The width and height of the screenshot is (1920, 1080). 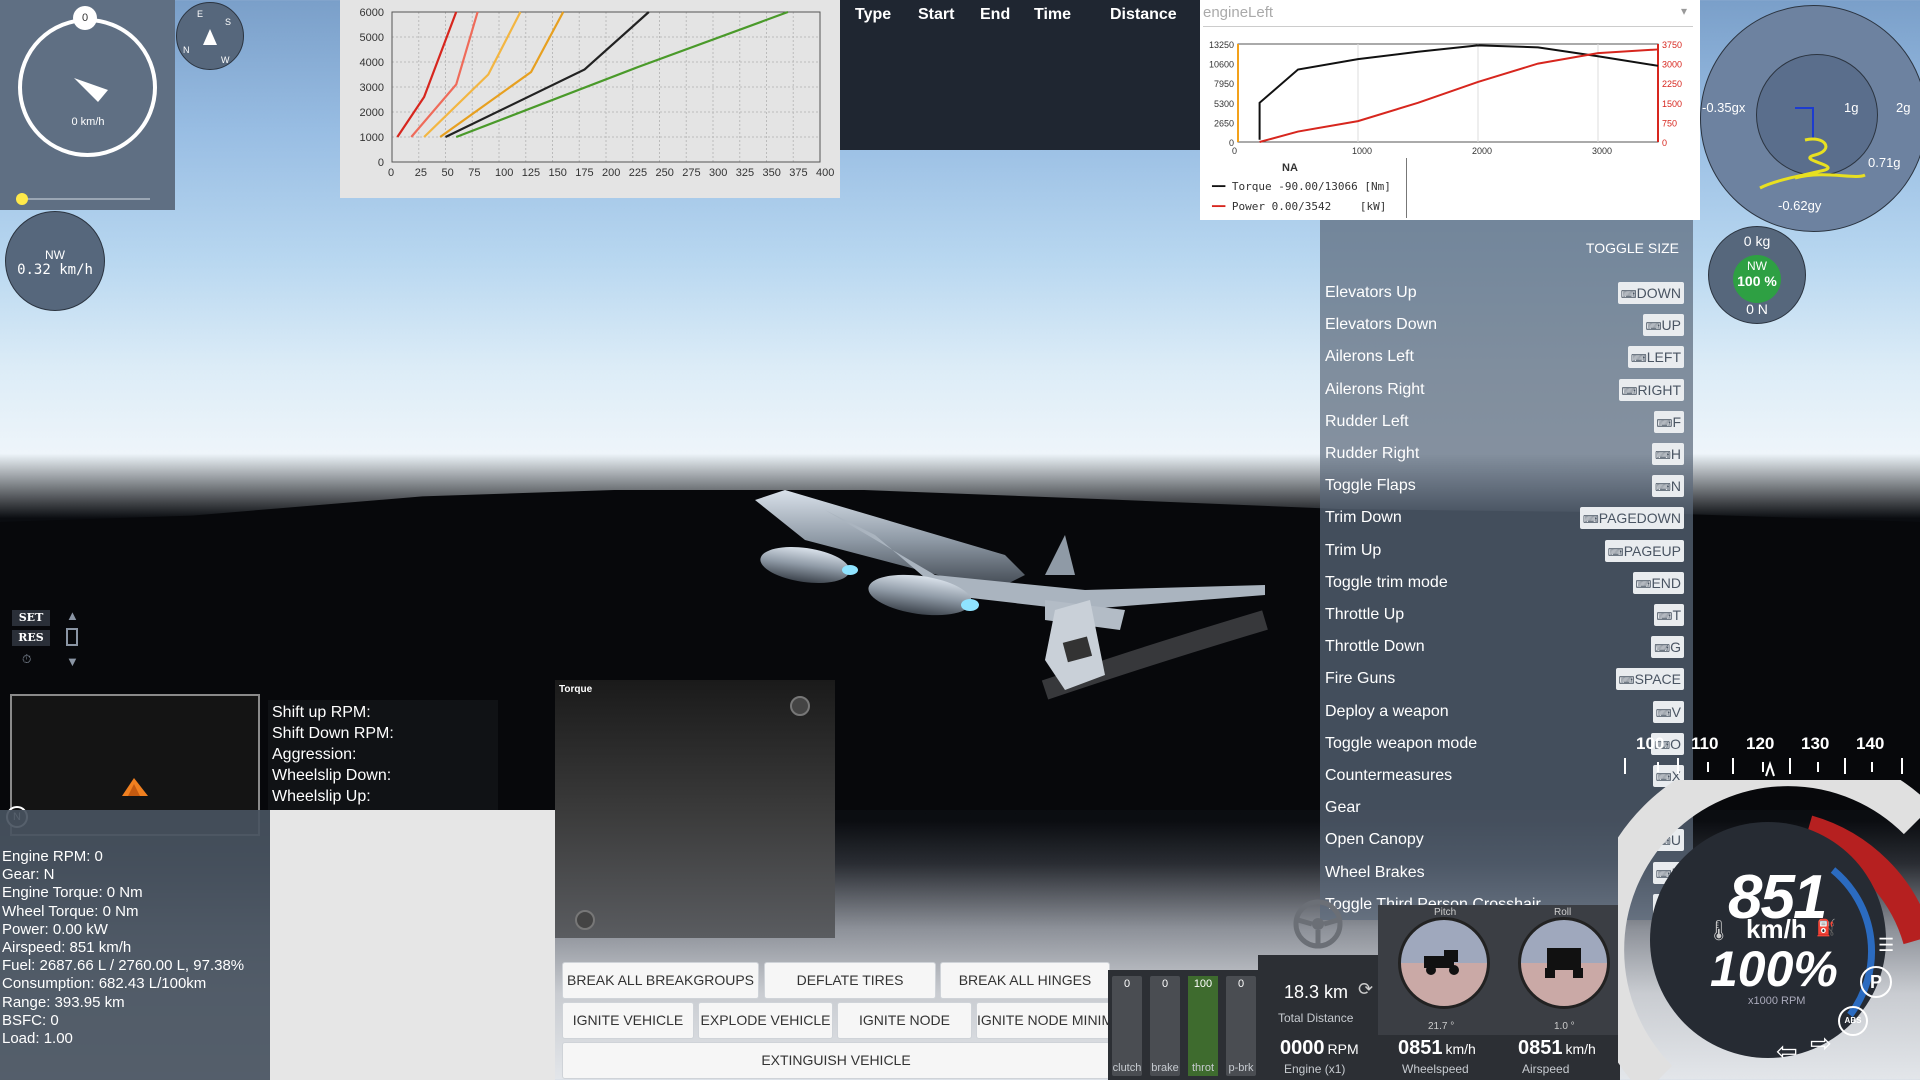 What do you see at coordinates (1370, 486) in the screenshot?
I see `keybinding-label: Toggle Flaps` at bounding box center [1370, 486].